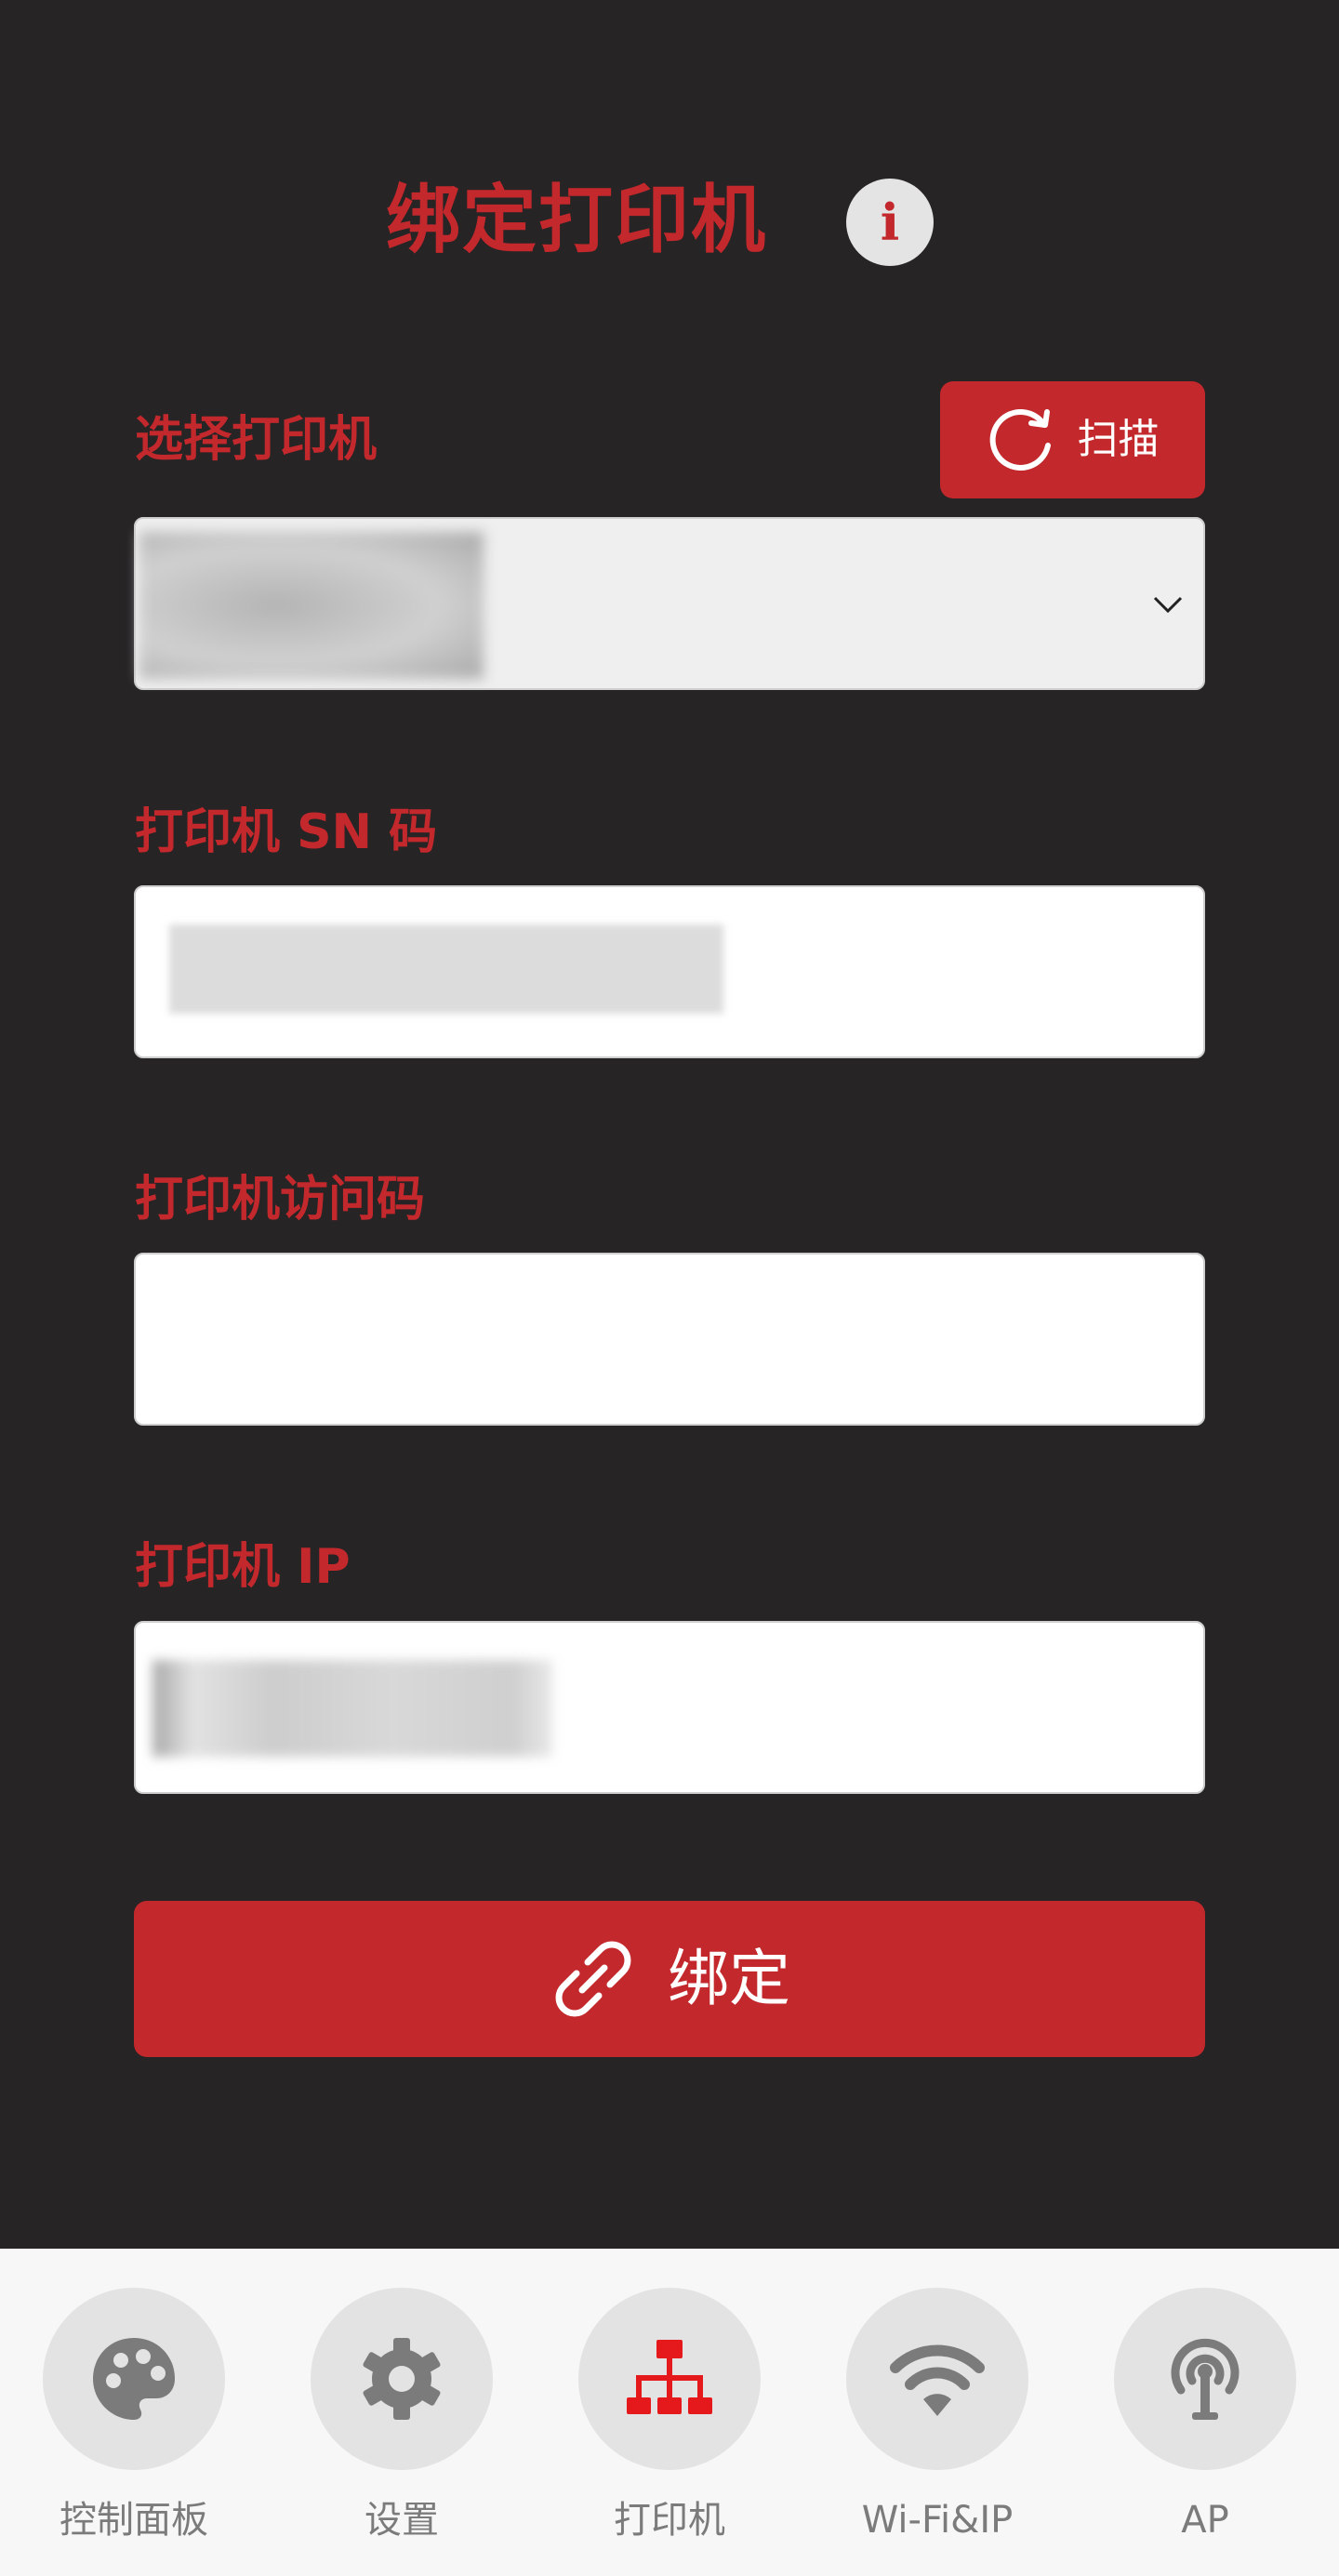 The image size is (1339, 2576). What do you see at coordinates (669, 2520) in the screenshot?
I see `nav-label: 打印机` at bounding box center [669, 2520].